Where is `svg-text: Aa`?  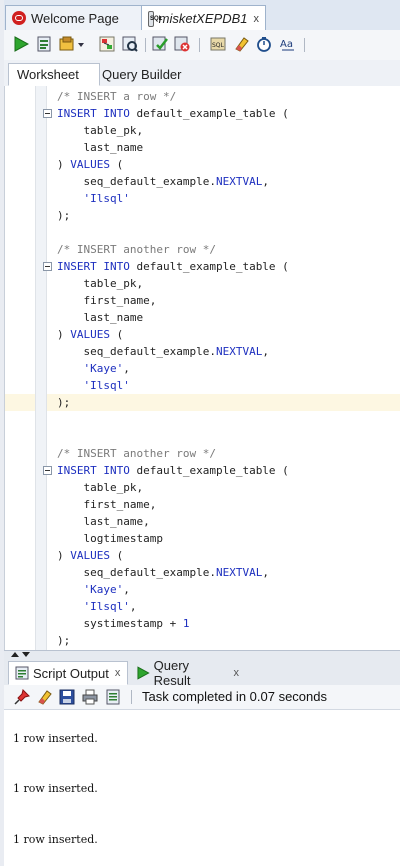
svg-text: Aa is located at coordinates (286, 44).